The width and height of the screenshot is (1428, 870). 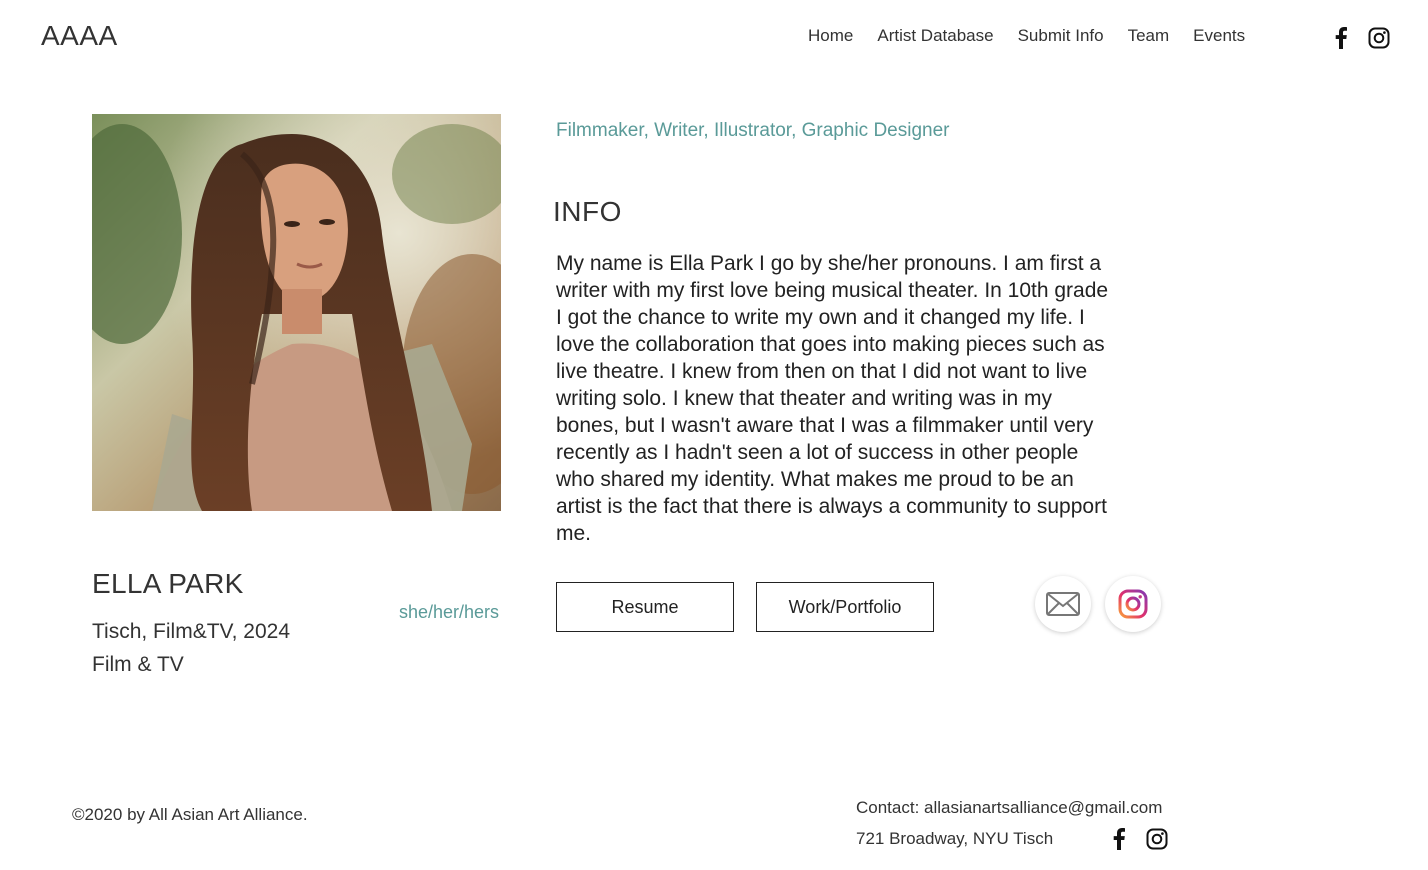 I want to click on portfolio-button: Work/Portfolio, so click(x=845, y=607).